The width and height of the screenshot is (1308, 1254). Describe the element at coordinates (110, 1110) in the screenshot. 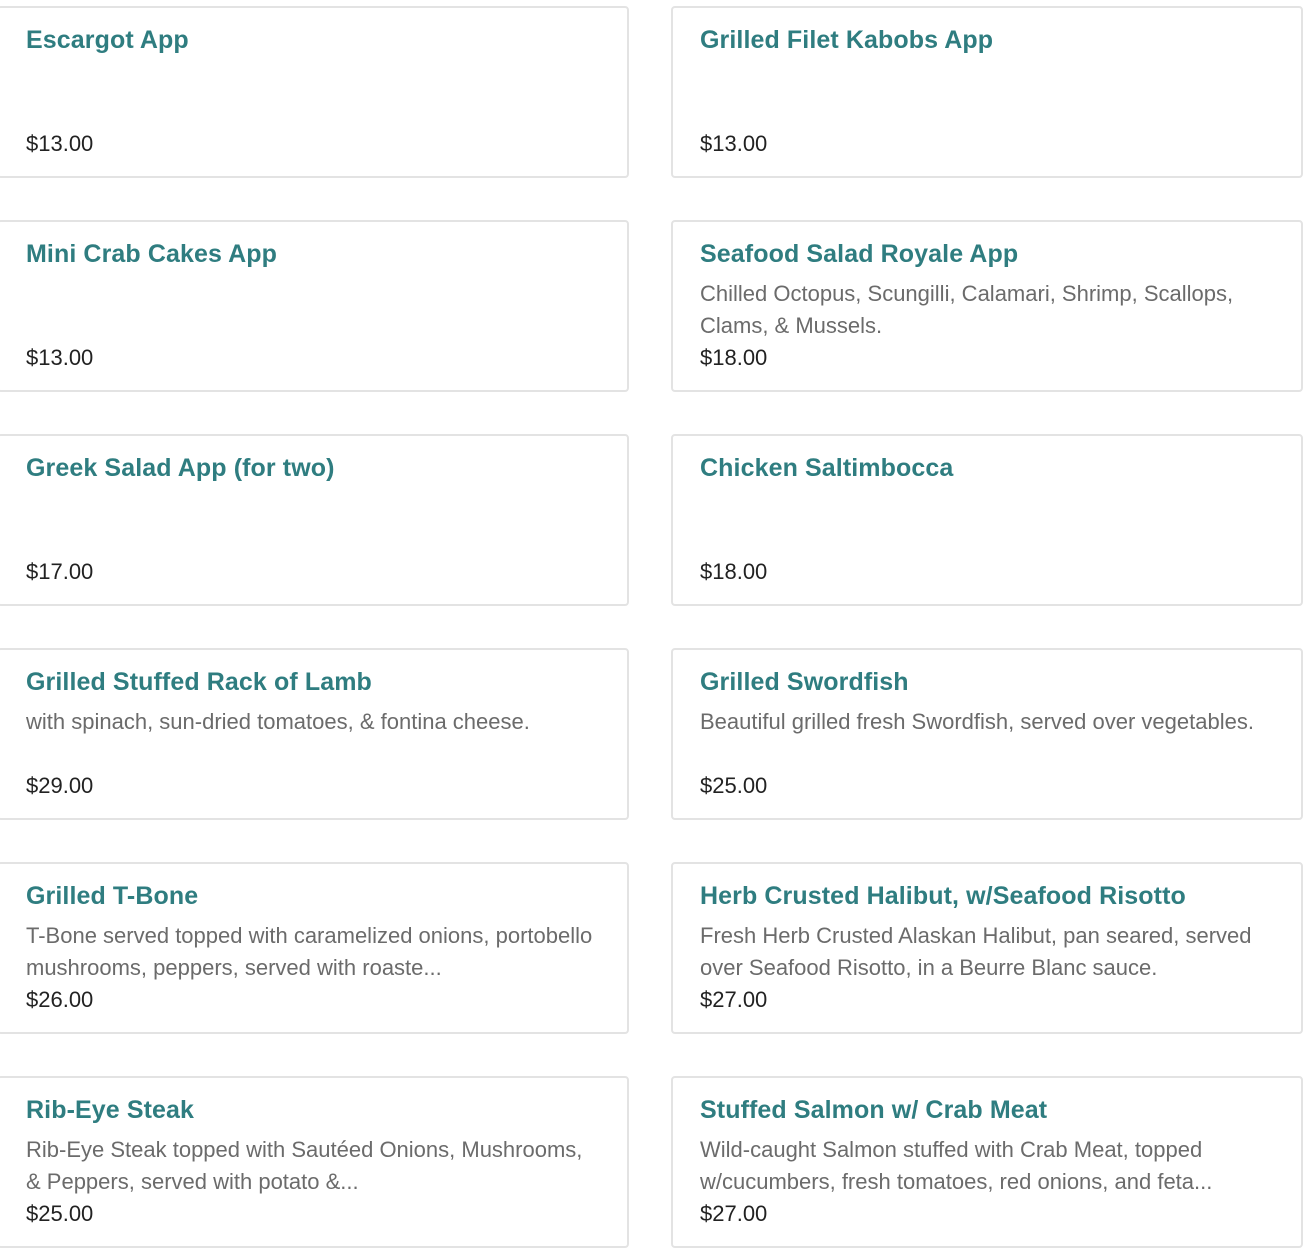

I see `menu-item-title: Rib-Eye Steak` at that location.